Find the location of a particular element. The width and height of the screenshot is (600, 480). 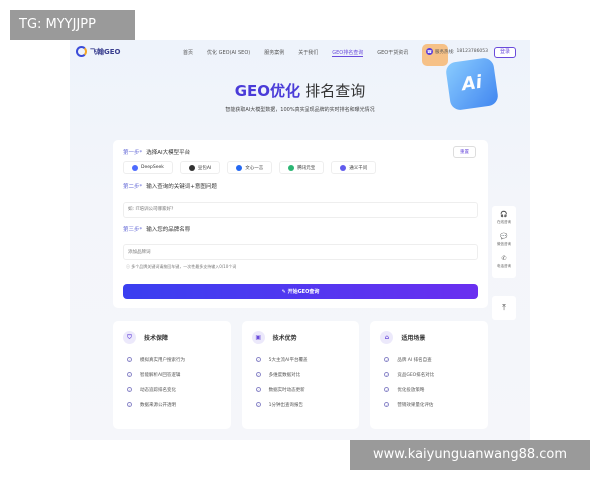

card-title: 技术优势 is located at coordinates (284, 338).